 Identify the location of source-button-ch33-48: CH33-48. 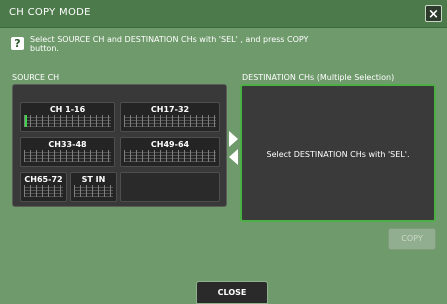
(67, 152).